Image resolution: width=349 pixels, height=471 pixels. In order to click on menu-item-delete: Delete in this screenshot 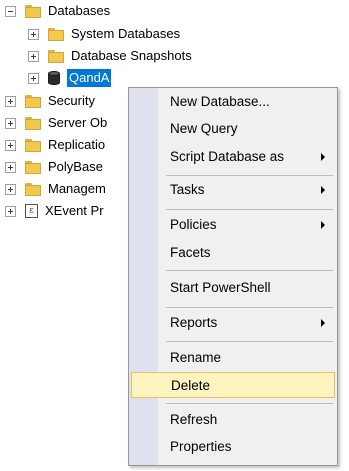, I will do `click(233, 385)`.